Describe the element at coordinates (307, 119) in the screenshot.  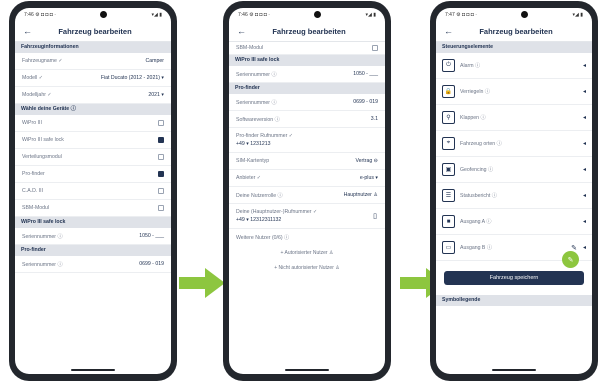
I see `software-version-field: Softwareversion ⓘ 3.1` at that location.